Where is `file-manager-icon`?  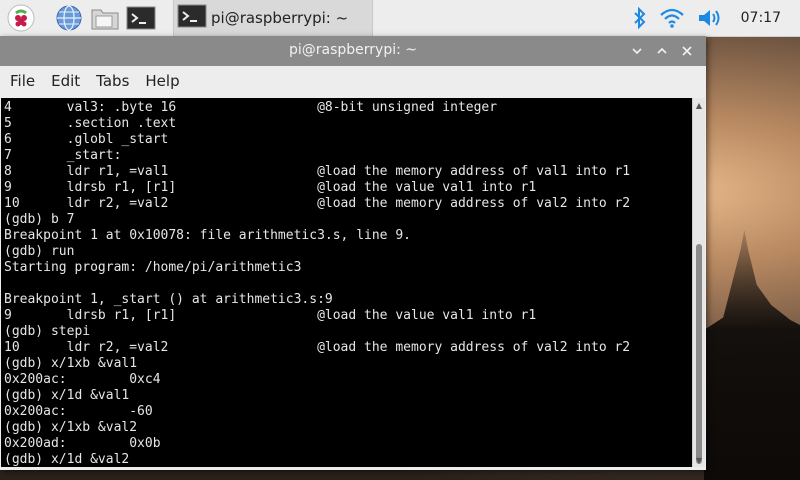 file-manager-icon is located at coordinates (105, 18).